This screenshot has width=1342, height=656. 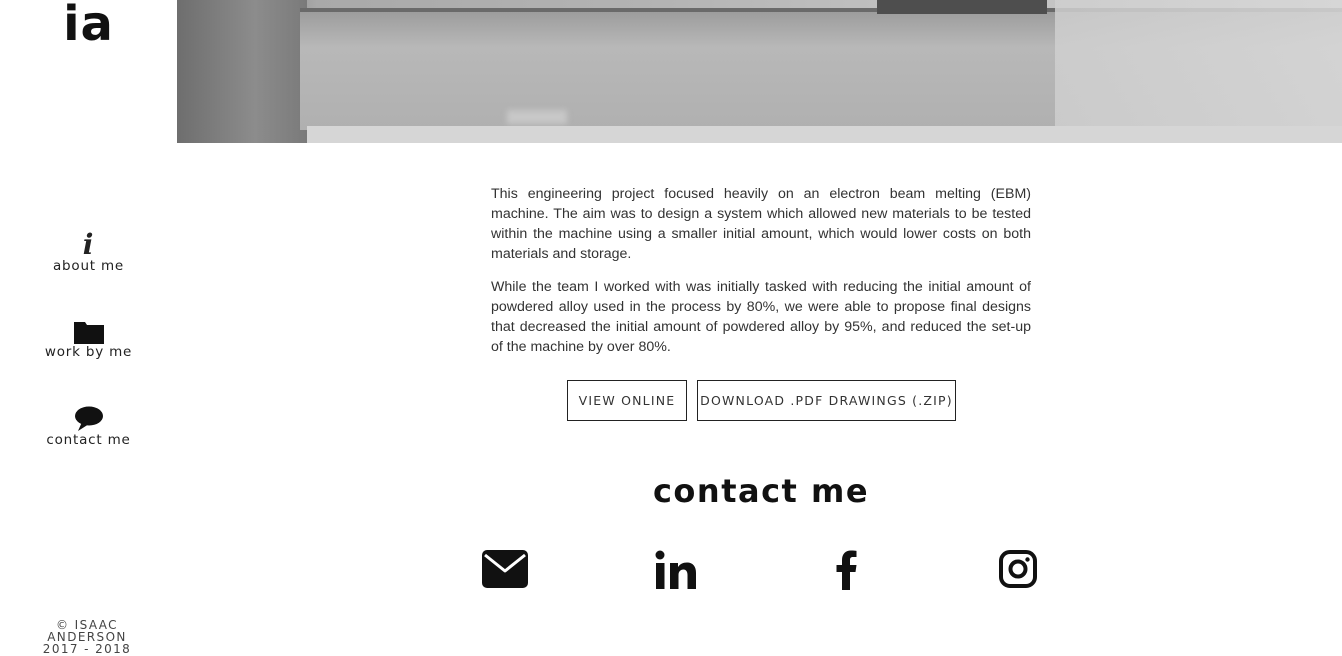 What do you see at coordinates (88, 244) in the screenshot?
I see `info-icon: i` at bounding box center [88, 244].